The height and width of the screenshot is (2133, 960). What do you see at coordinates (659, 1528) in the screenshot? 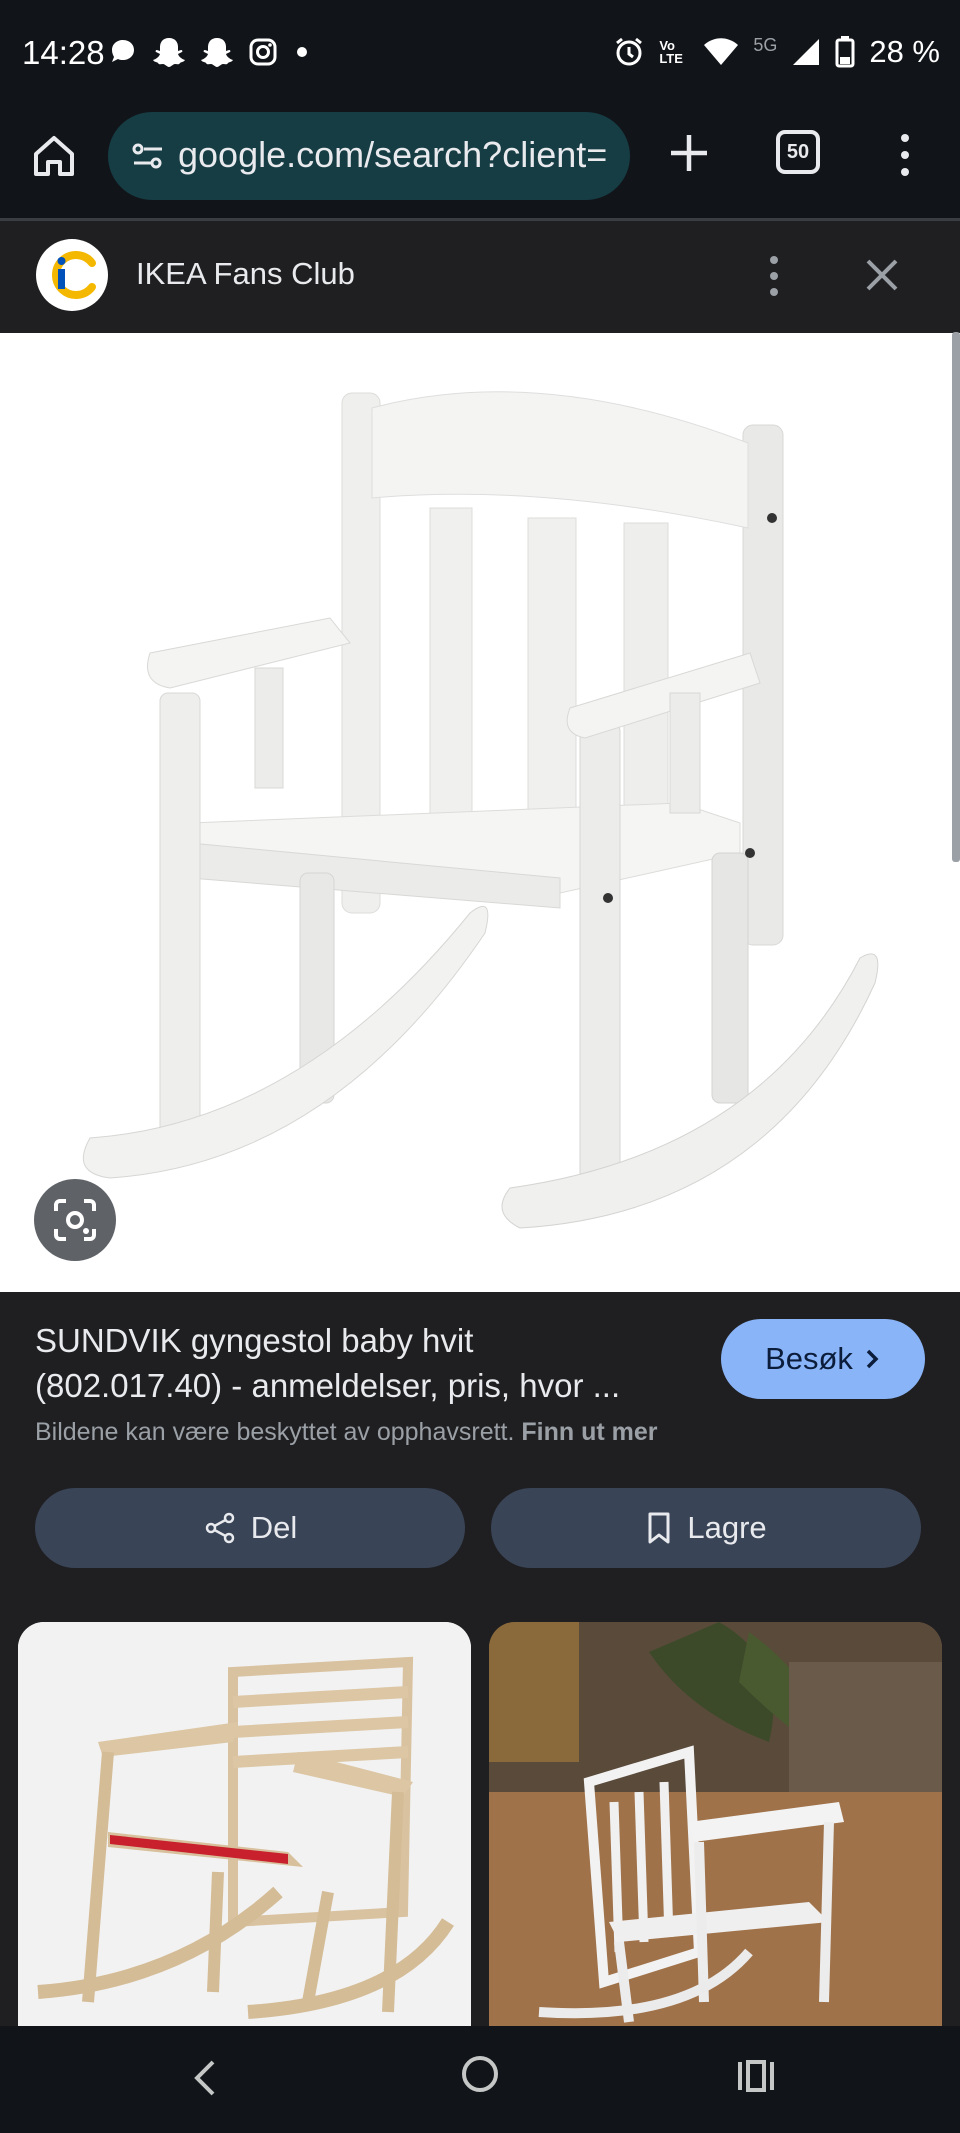
I see `bookmark-icon` at bounding box center [659, 1528].